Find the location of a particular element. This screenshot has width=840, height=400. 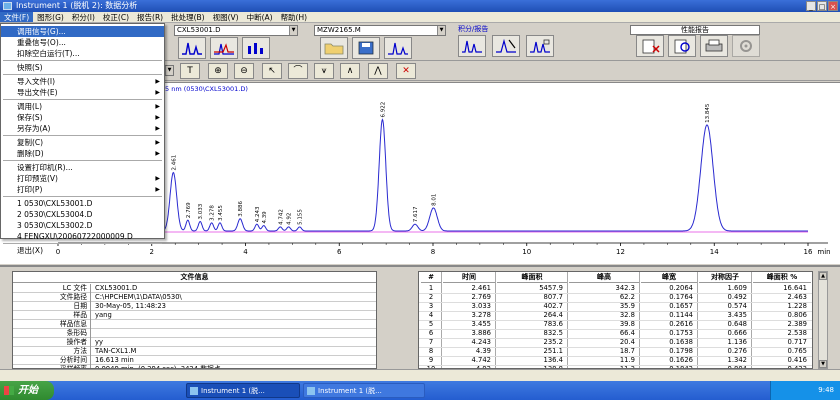

system-tray: 9:48 is located at coordinates (805, 390).